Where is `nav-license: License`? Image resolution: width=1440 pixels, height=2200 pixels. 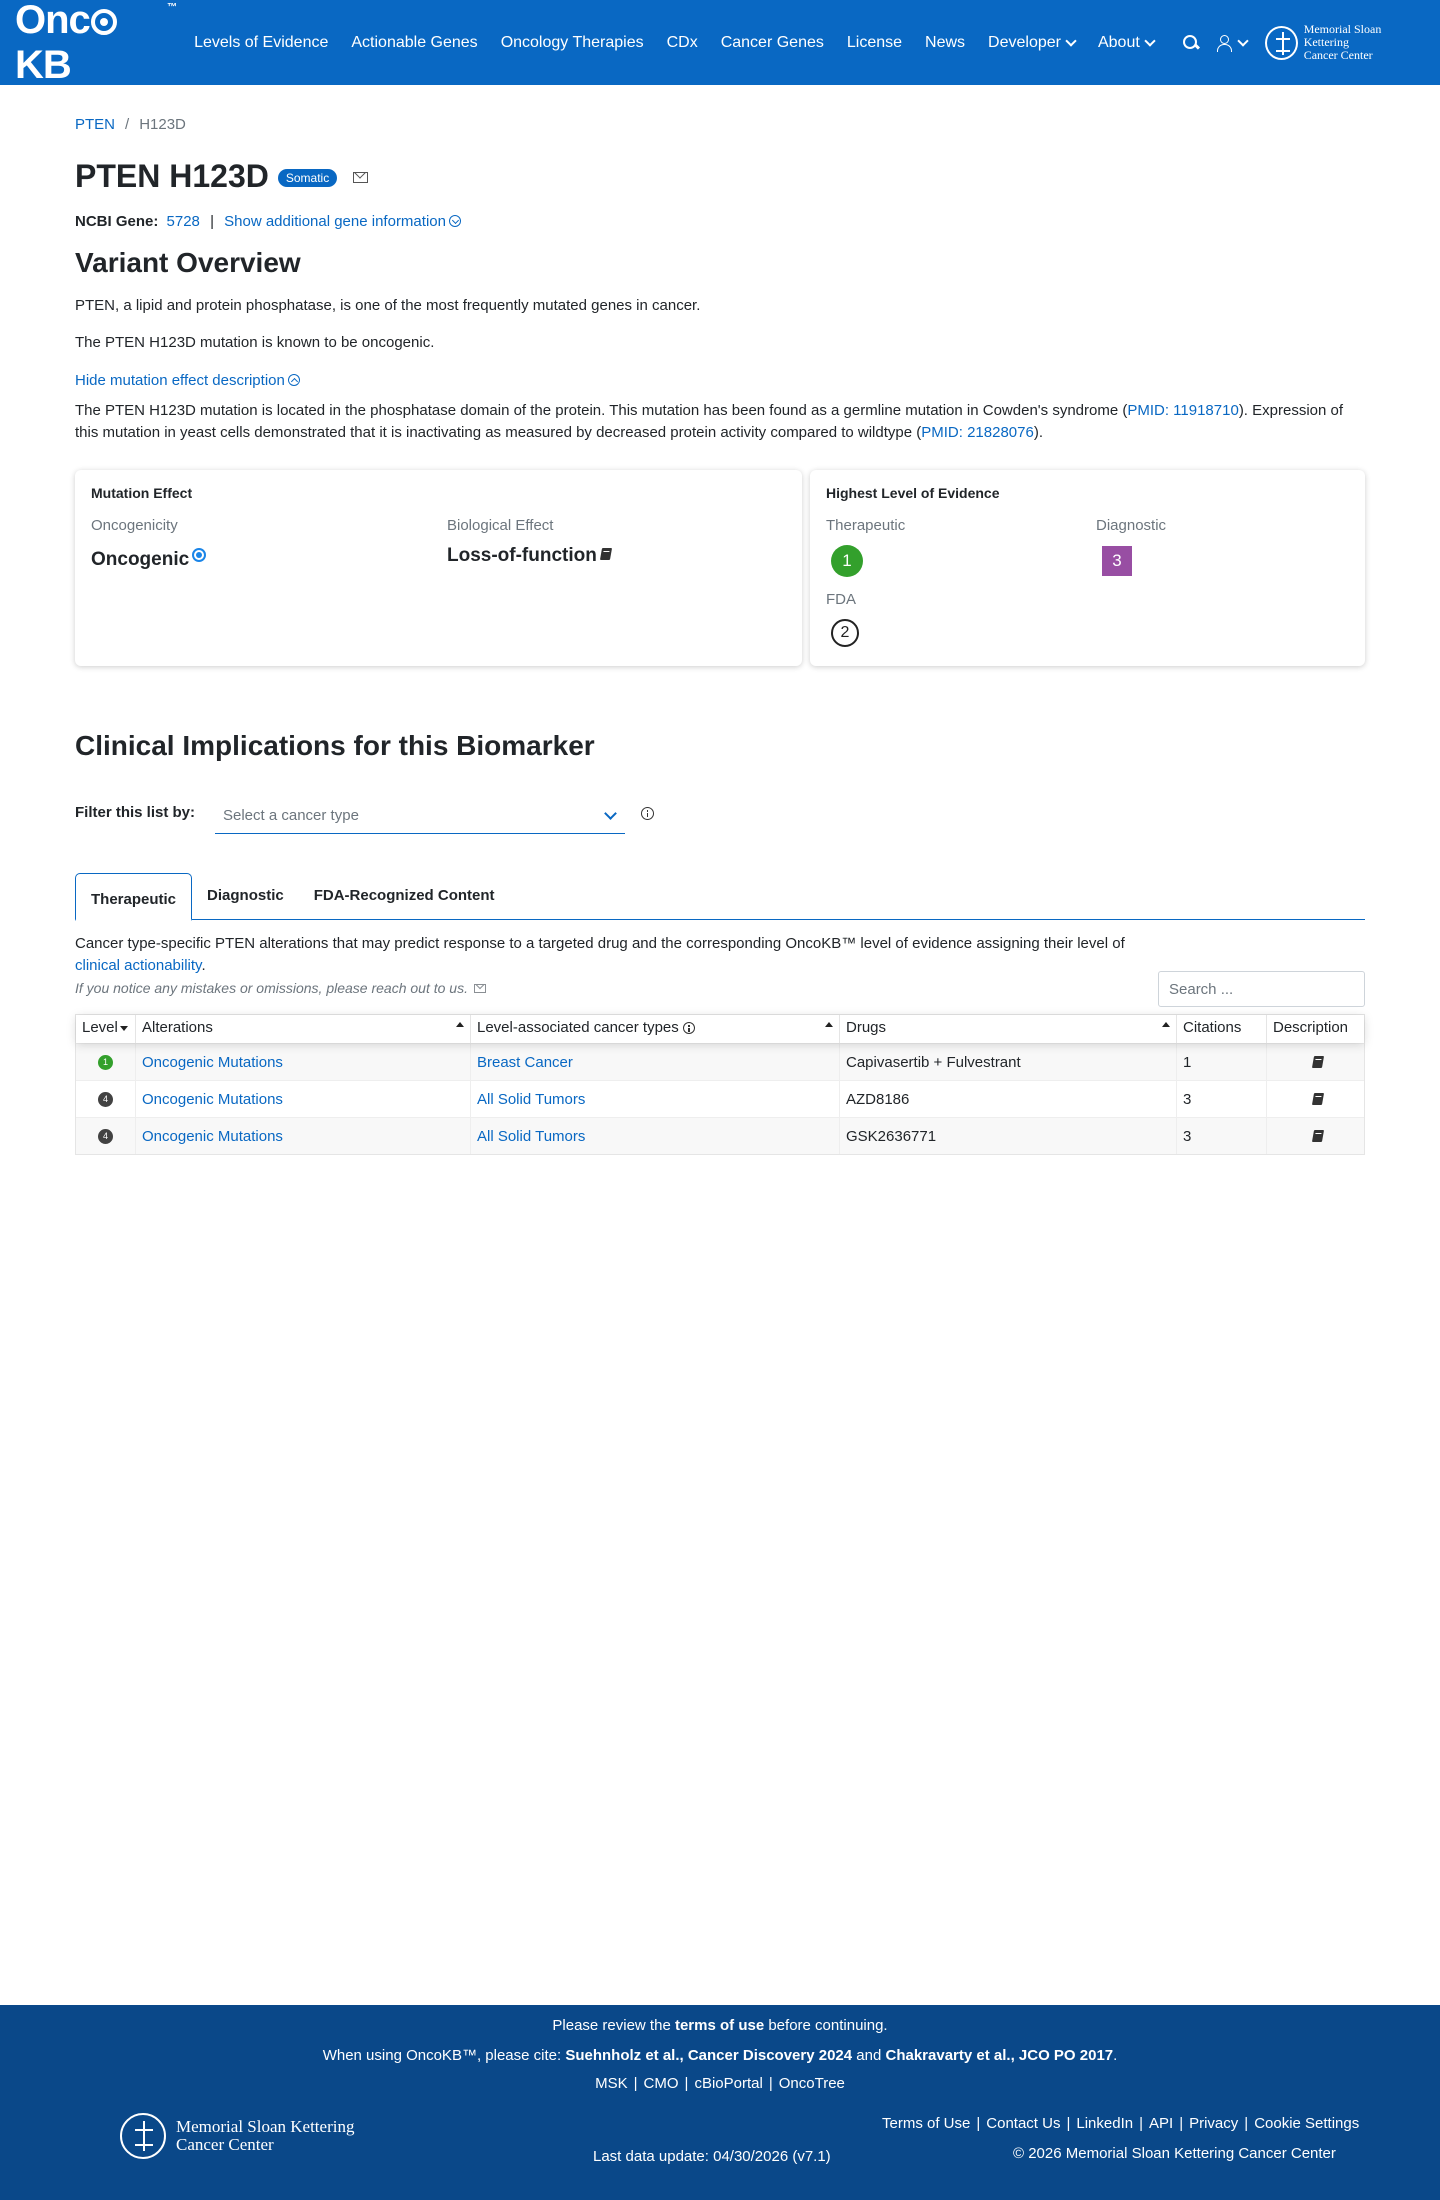 nav-license: License is located at coordinates (874, 43).